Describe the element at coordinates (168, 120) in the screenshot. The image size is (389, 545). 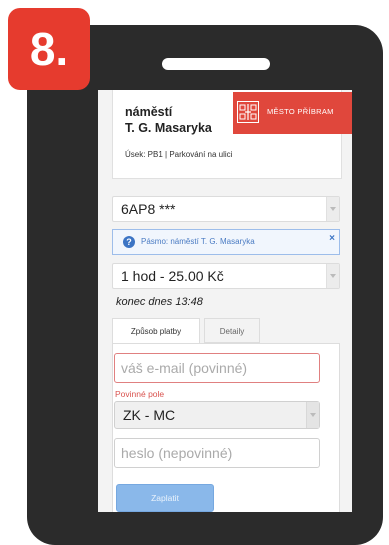
I see `zone-name: náměstí T. G. Masaryka` at that location.